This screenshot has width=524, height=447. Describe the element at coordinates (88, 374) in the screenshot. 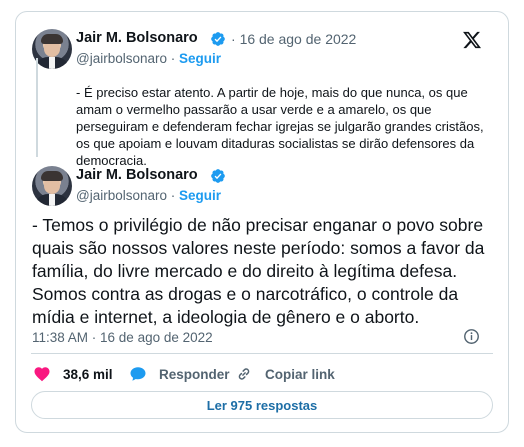

I see `like-count: 38,6 mil` at that location.